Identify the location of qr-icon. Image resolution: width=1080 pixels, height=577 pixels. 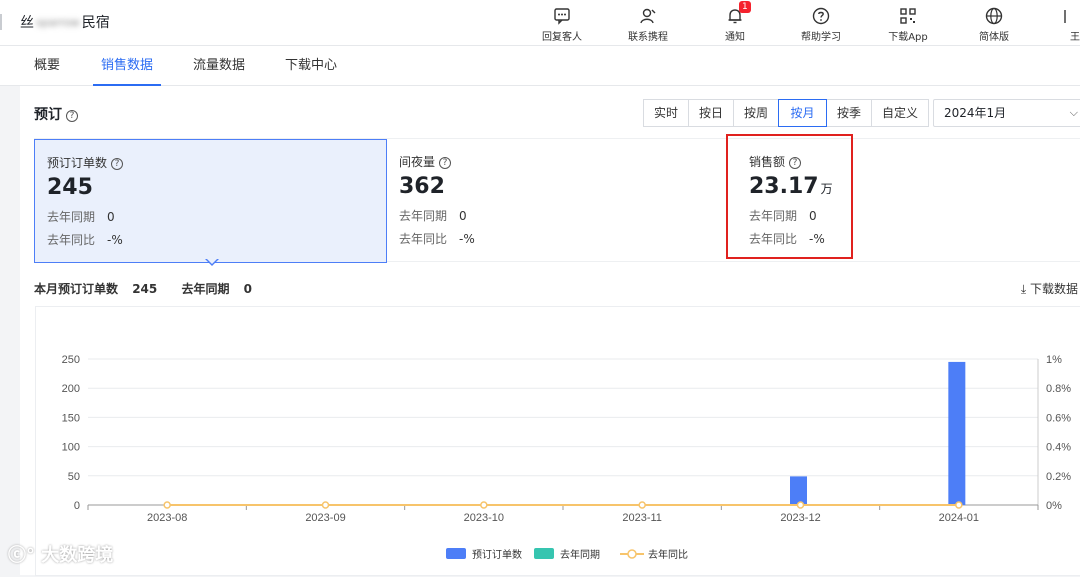
(908, 16).